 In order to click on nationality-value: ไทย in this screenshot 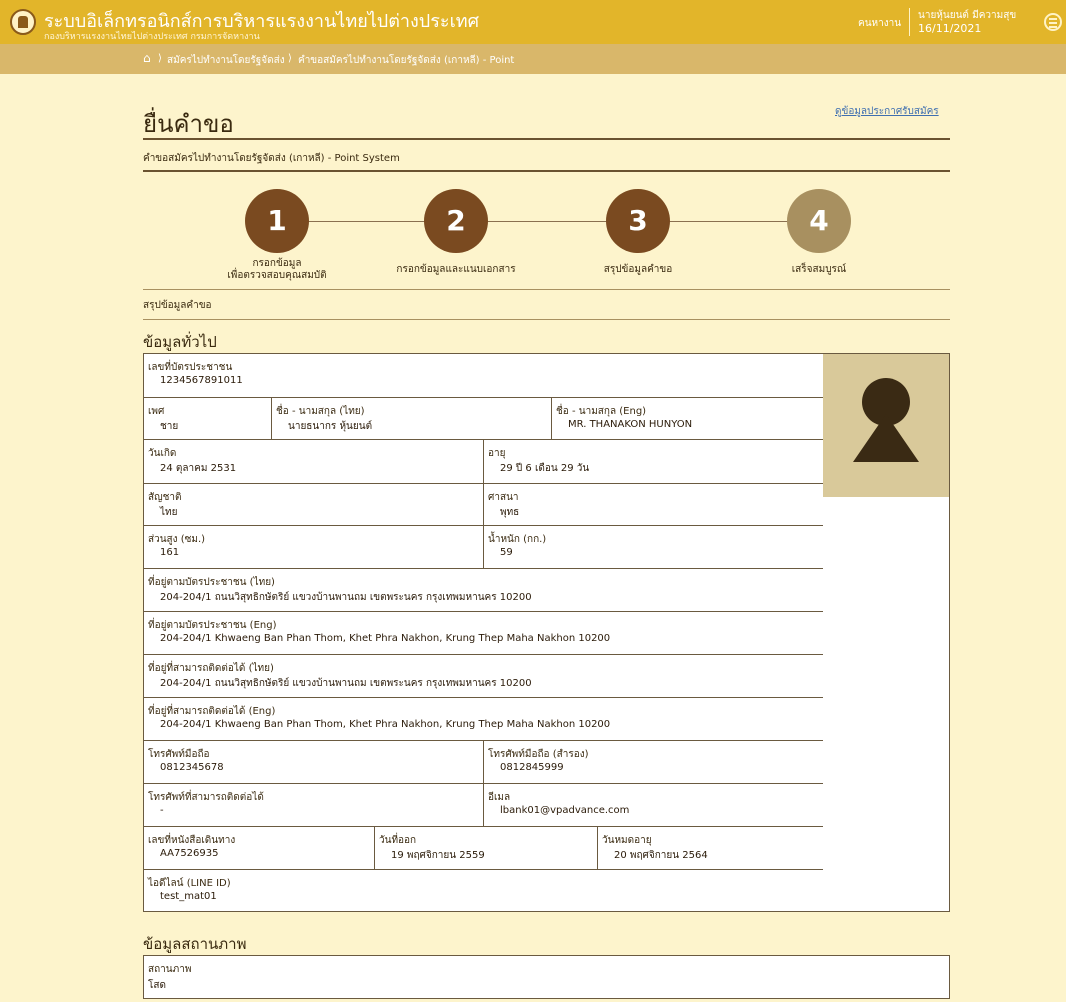, I will do `click(169, 512)`.